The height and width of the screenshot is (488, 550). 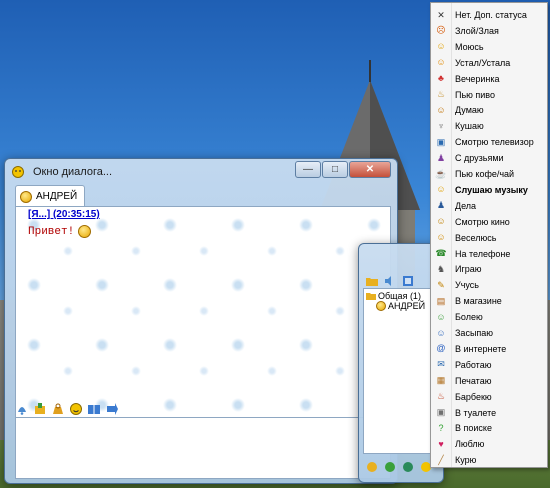 What do you see at coordinates (381, 306) in the screenshot?
I see `contact-online-icon` at bounding box center [381, 306].